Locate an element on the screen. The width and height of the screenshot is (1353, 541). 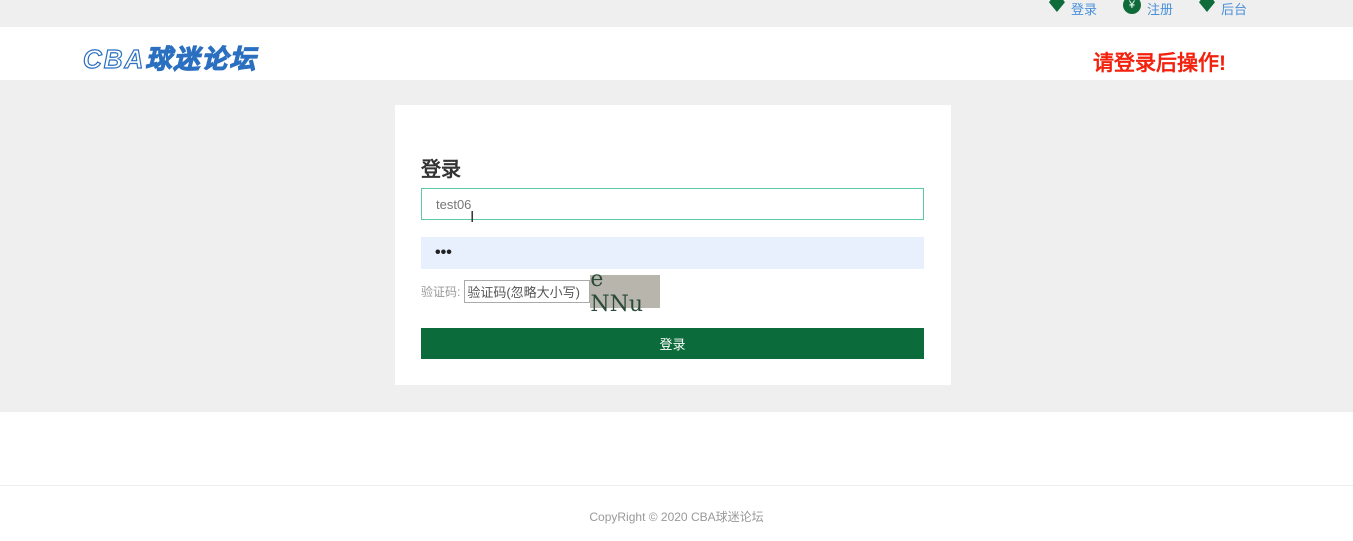
login-title: 登录 is located at coordinates (441, 170).